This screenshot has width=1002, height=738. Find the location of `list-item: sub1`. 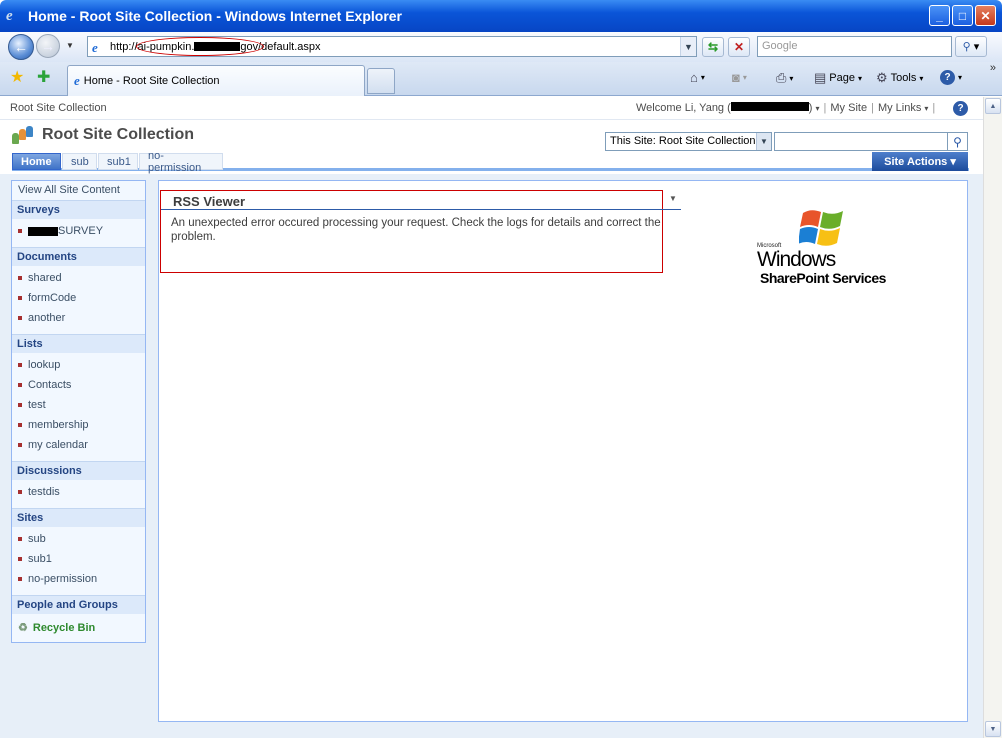

list-item: sub1 is located at coordinates (35, 559).